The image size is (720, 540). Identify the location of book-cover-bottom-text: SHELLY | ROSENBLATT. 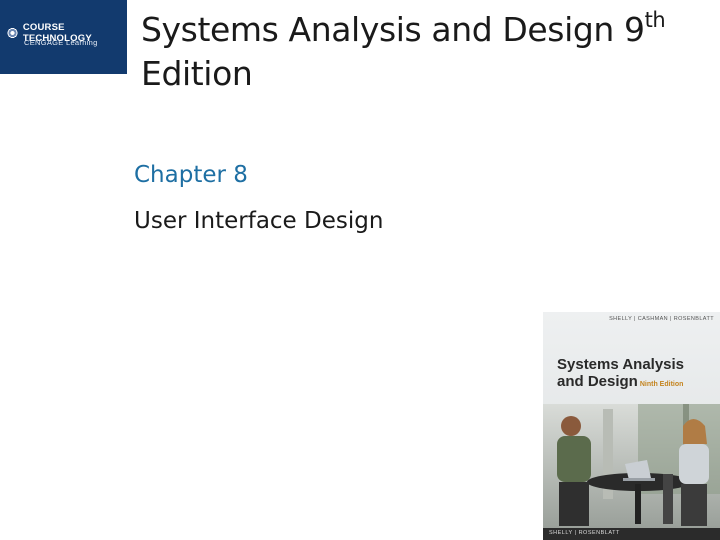
(584, 533).